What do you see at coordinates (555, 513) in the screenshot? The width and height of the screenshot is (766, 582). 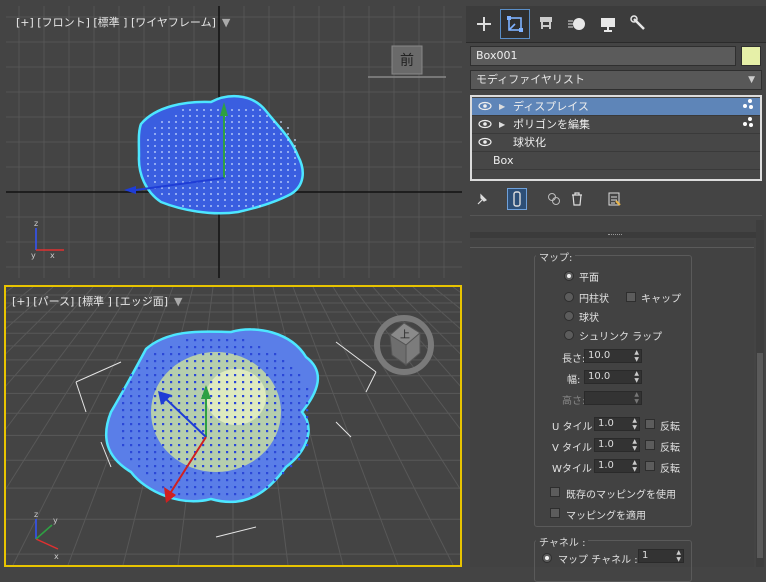 I see `apply-mapping-checkbox` at bounding box center [555, 513].